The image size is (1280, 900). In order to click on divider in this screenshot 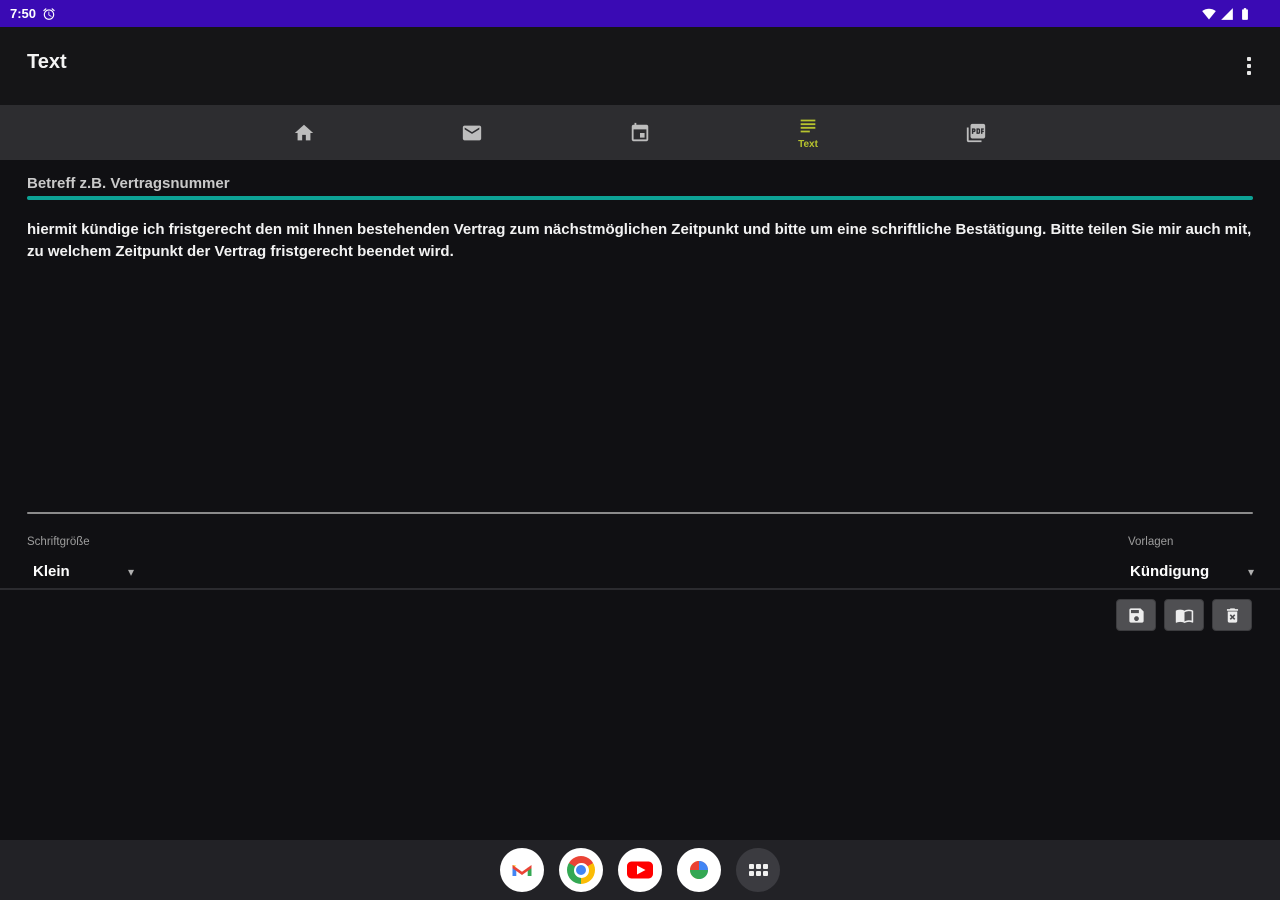, I will do `click(640, 589)`.